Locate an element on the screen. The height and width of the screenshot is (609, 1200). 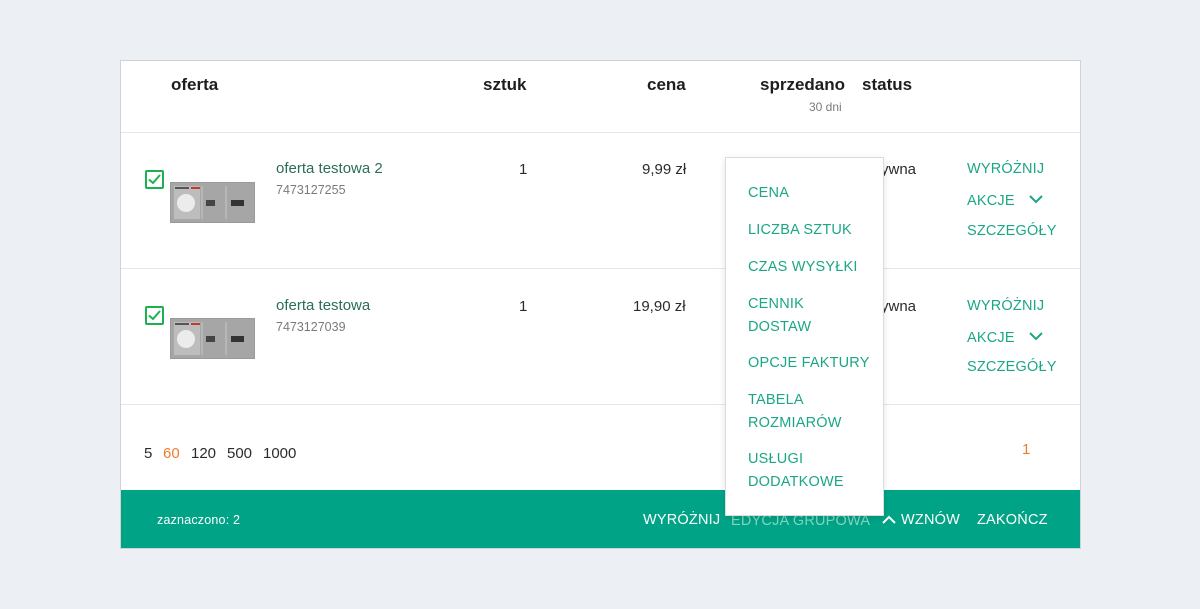
page-number-current: 1 is located at coordinates (1026, 449).